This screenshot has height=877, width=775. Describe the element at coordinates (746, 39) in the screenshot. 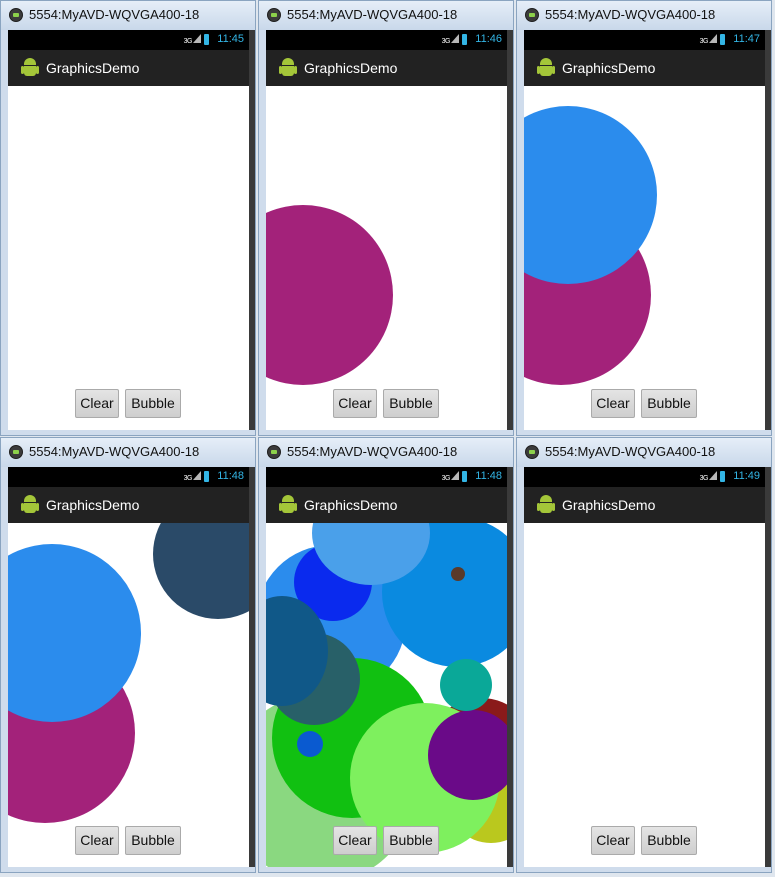

I see `status-clock: 11:47` at that location.